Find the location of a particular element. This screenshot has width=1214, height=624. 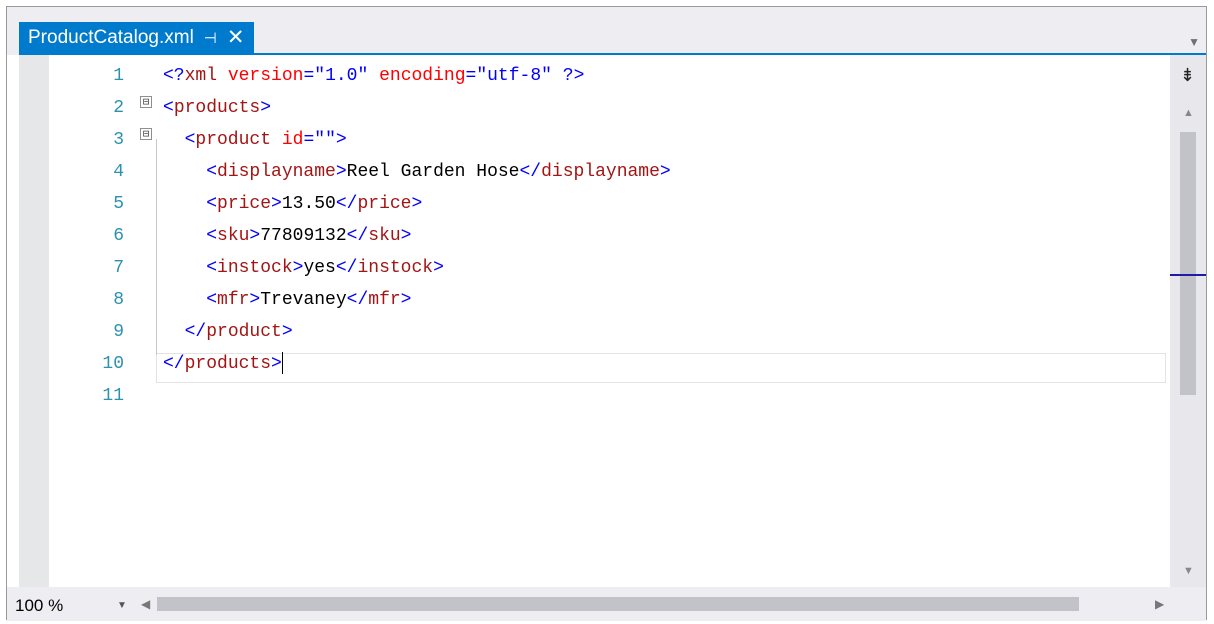

scroll-left-icon: ◀ is located at coordinates (145, 604).